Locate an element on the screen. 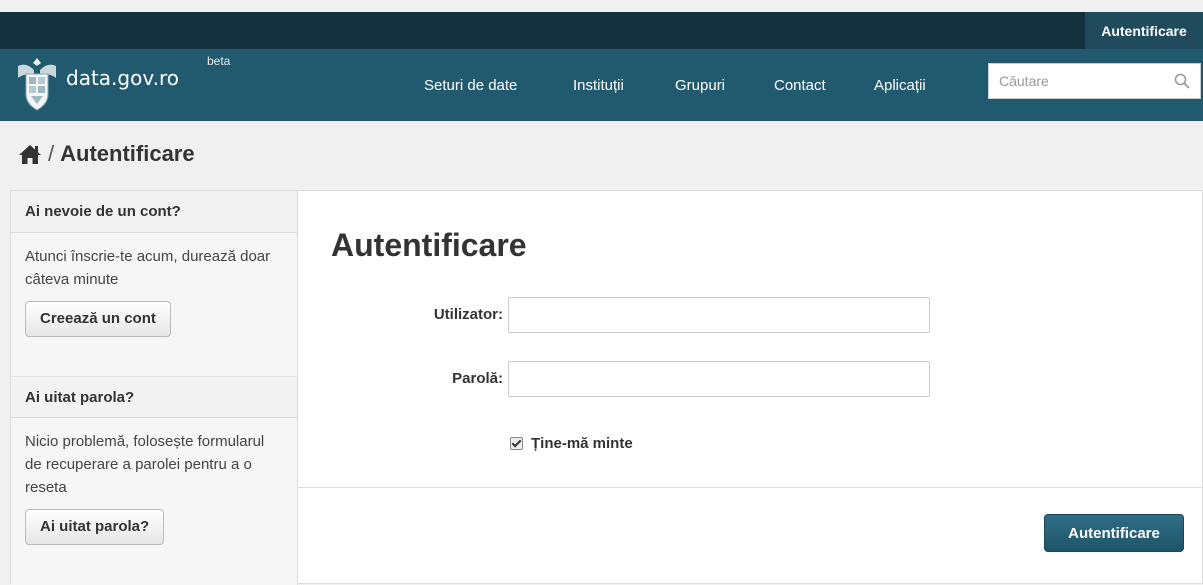 The height and width of the screenshot is (585, 1203). search-box is located at coordinates (1094, 81).